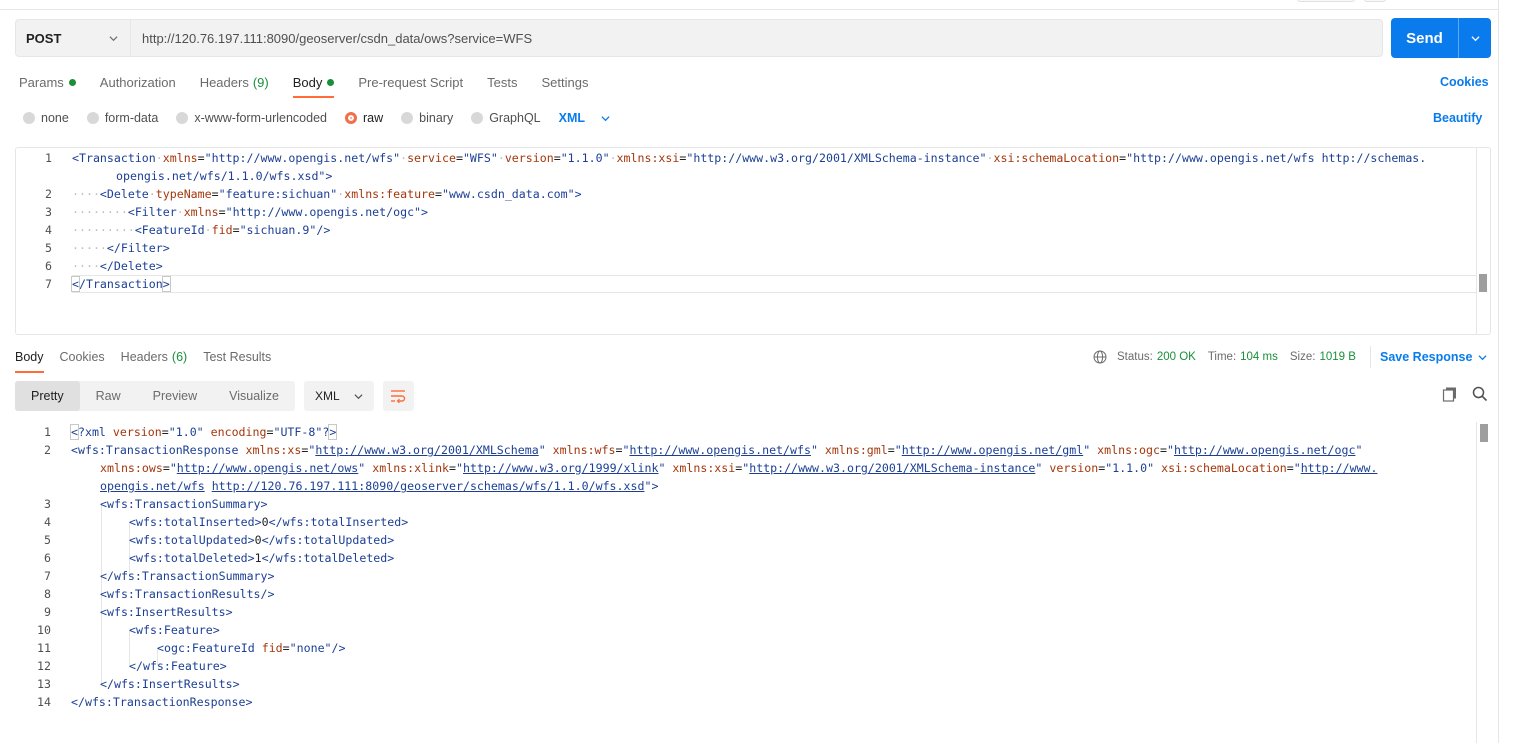 Image resolution: width=1523 pixels, height=743 pixels. I want to click on radio-x-www-form-urlencoded: x-www-form-urlencoded, so click(251, 118).